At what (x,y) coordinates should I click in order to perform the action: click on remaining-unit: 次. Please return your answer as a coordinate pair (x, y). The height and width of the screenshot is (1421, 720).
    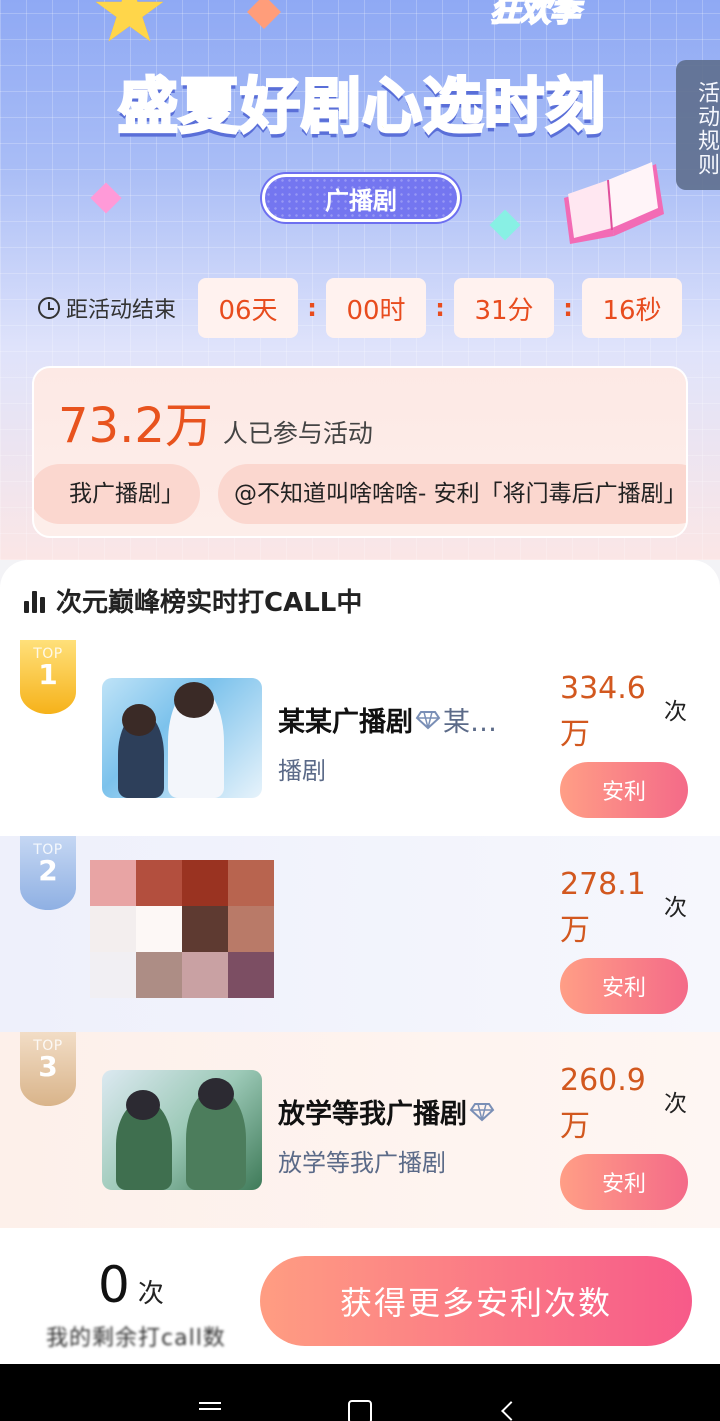
    Looking at the image, I should click on (150, 1294).